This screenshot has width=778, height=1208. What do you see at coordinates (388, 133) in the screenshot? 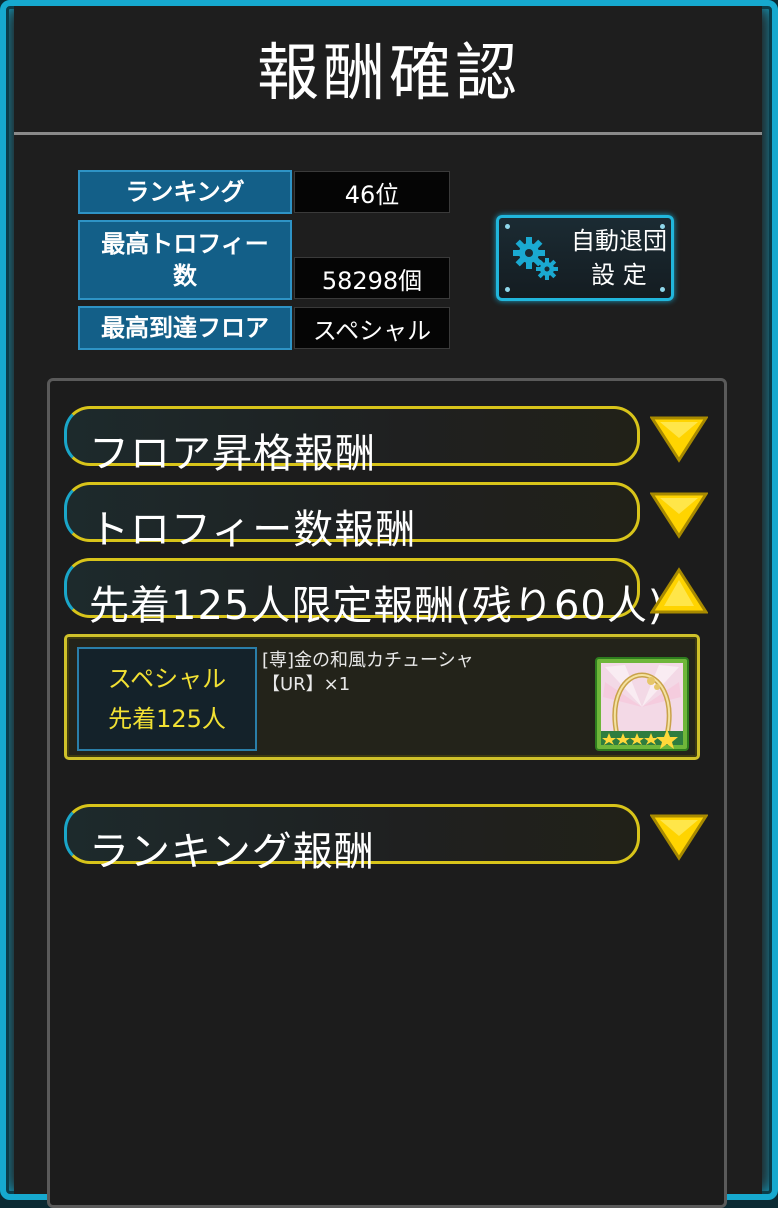
I see `title-divider` at bounding box center [388, 133].